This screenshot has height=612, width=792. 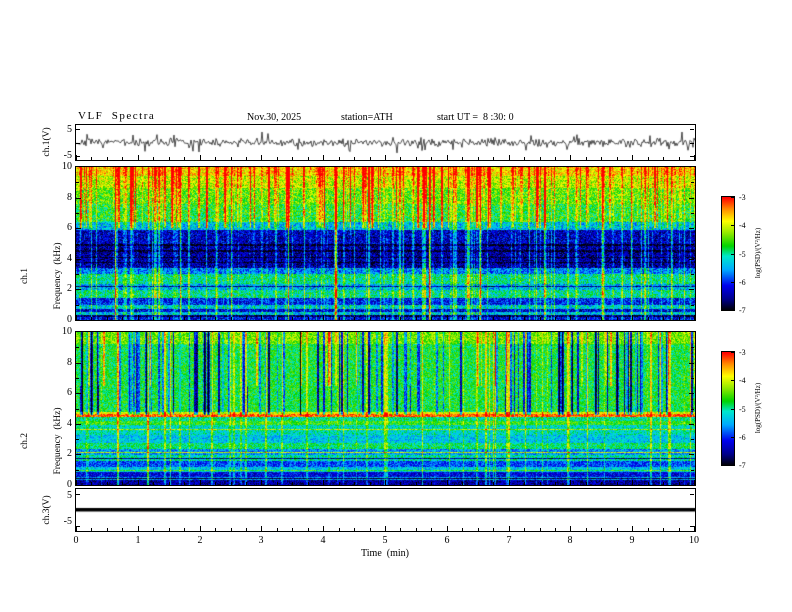 What do you see at coordinates (200, 540) in the screenshot?
I see `x-tick-label: 2` at bounding box center [200, 540].